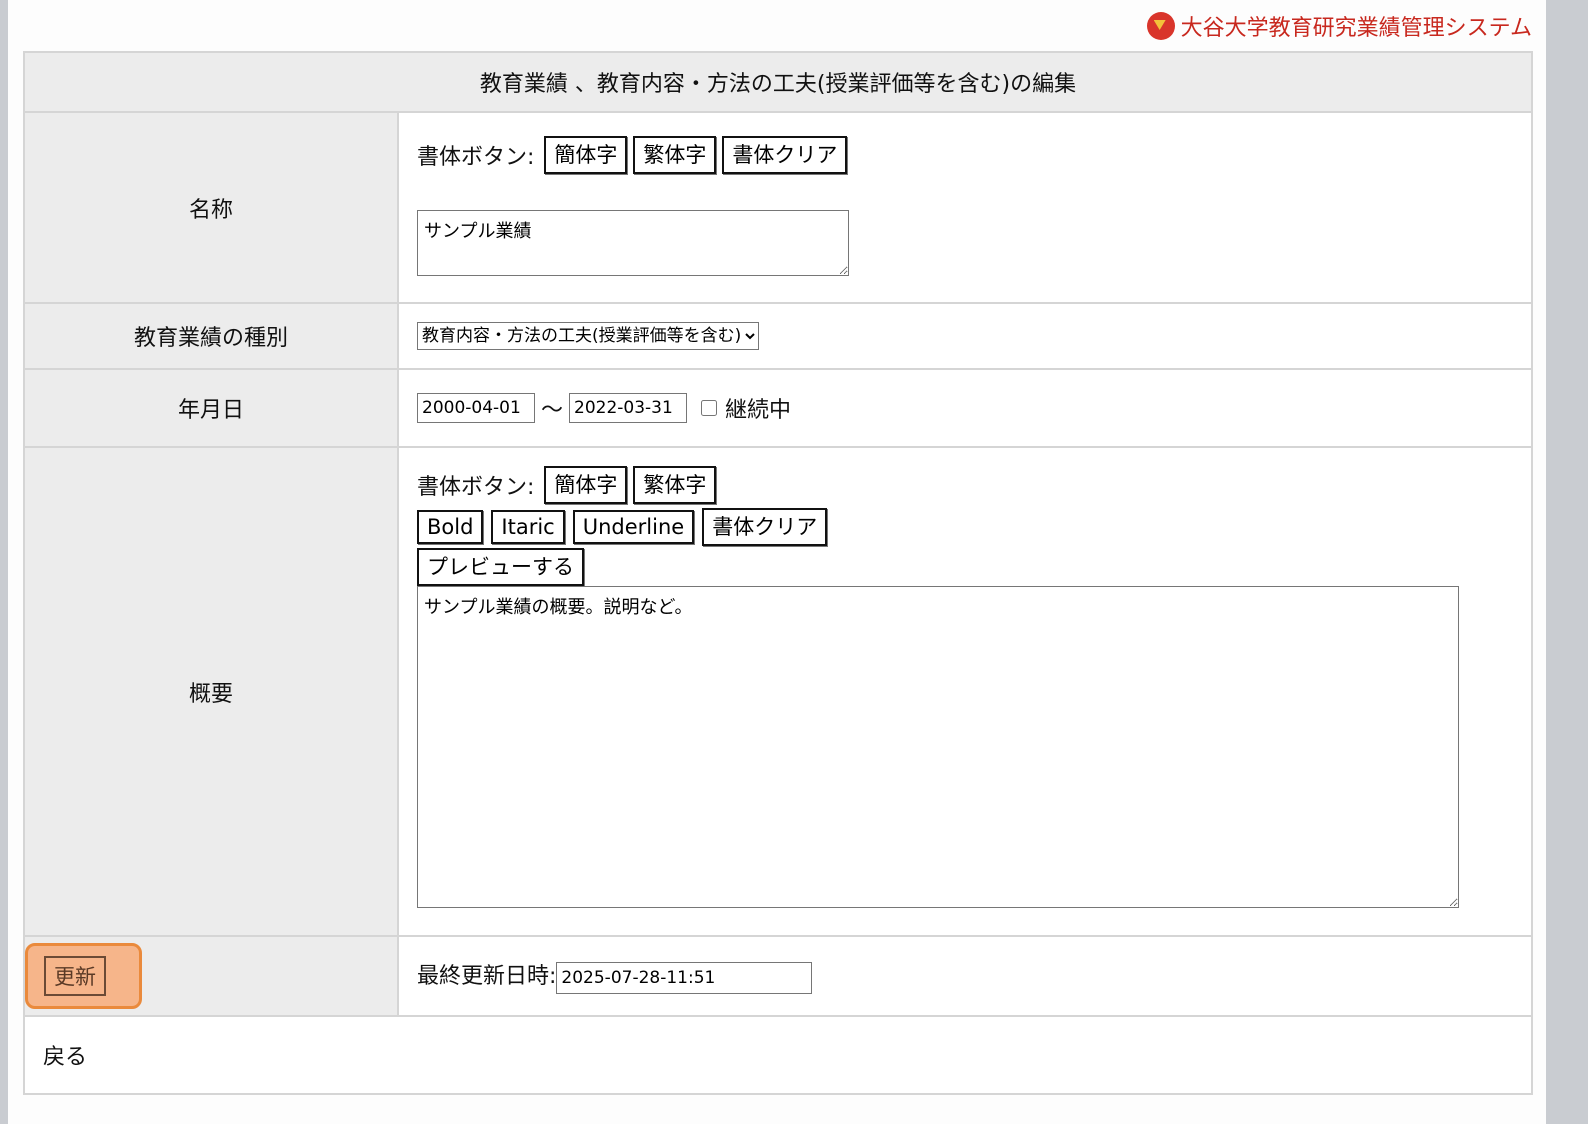 This screenshot has height=1124, width=1588. Describe the element at coordinates (211, 691) in the screenshot. I see `summary-label: 概要` at that location.